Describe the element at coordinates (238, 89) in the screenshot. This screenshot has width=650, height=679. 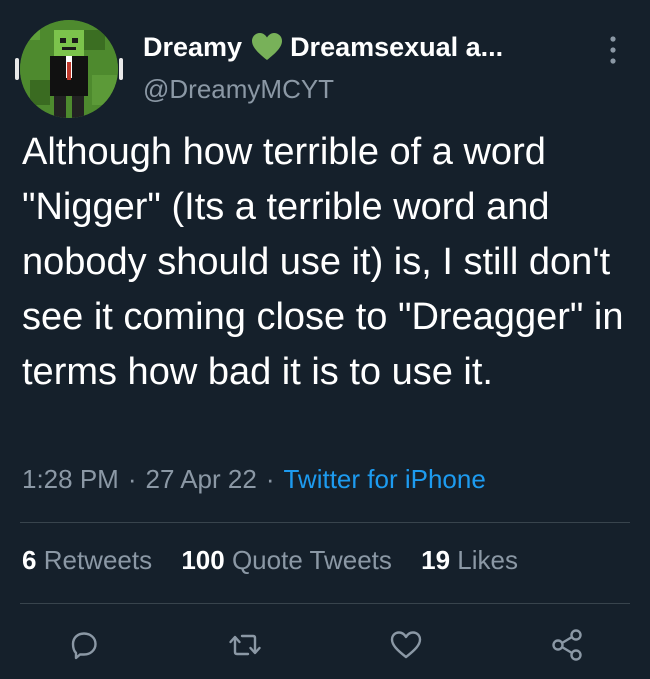
I see `user-handle: @DreamyMCYT` at that location.